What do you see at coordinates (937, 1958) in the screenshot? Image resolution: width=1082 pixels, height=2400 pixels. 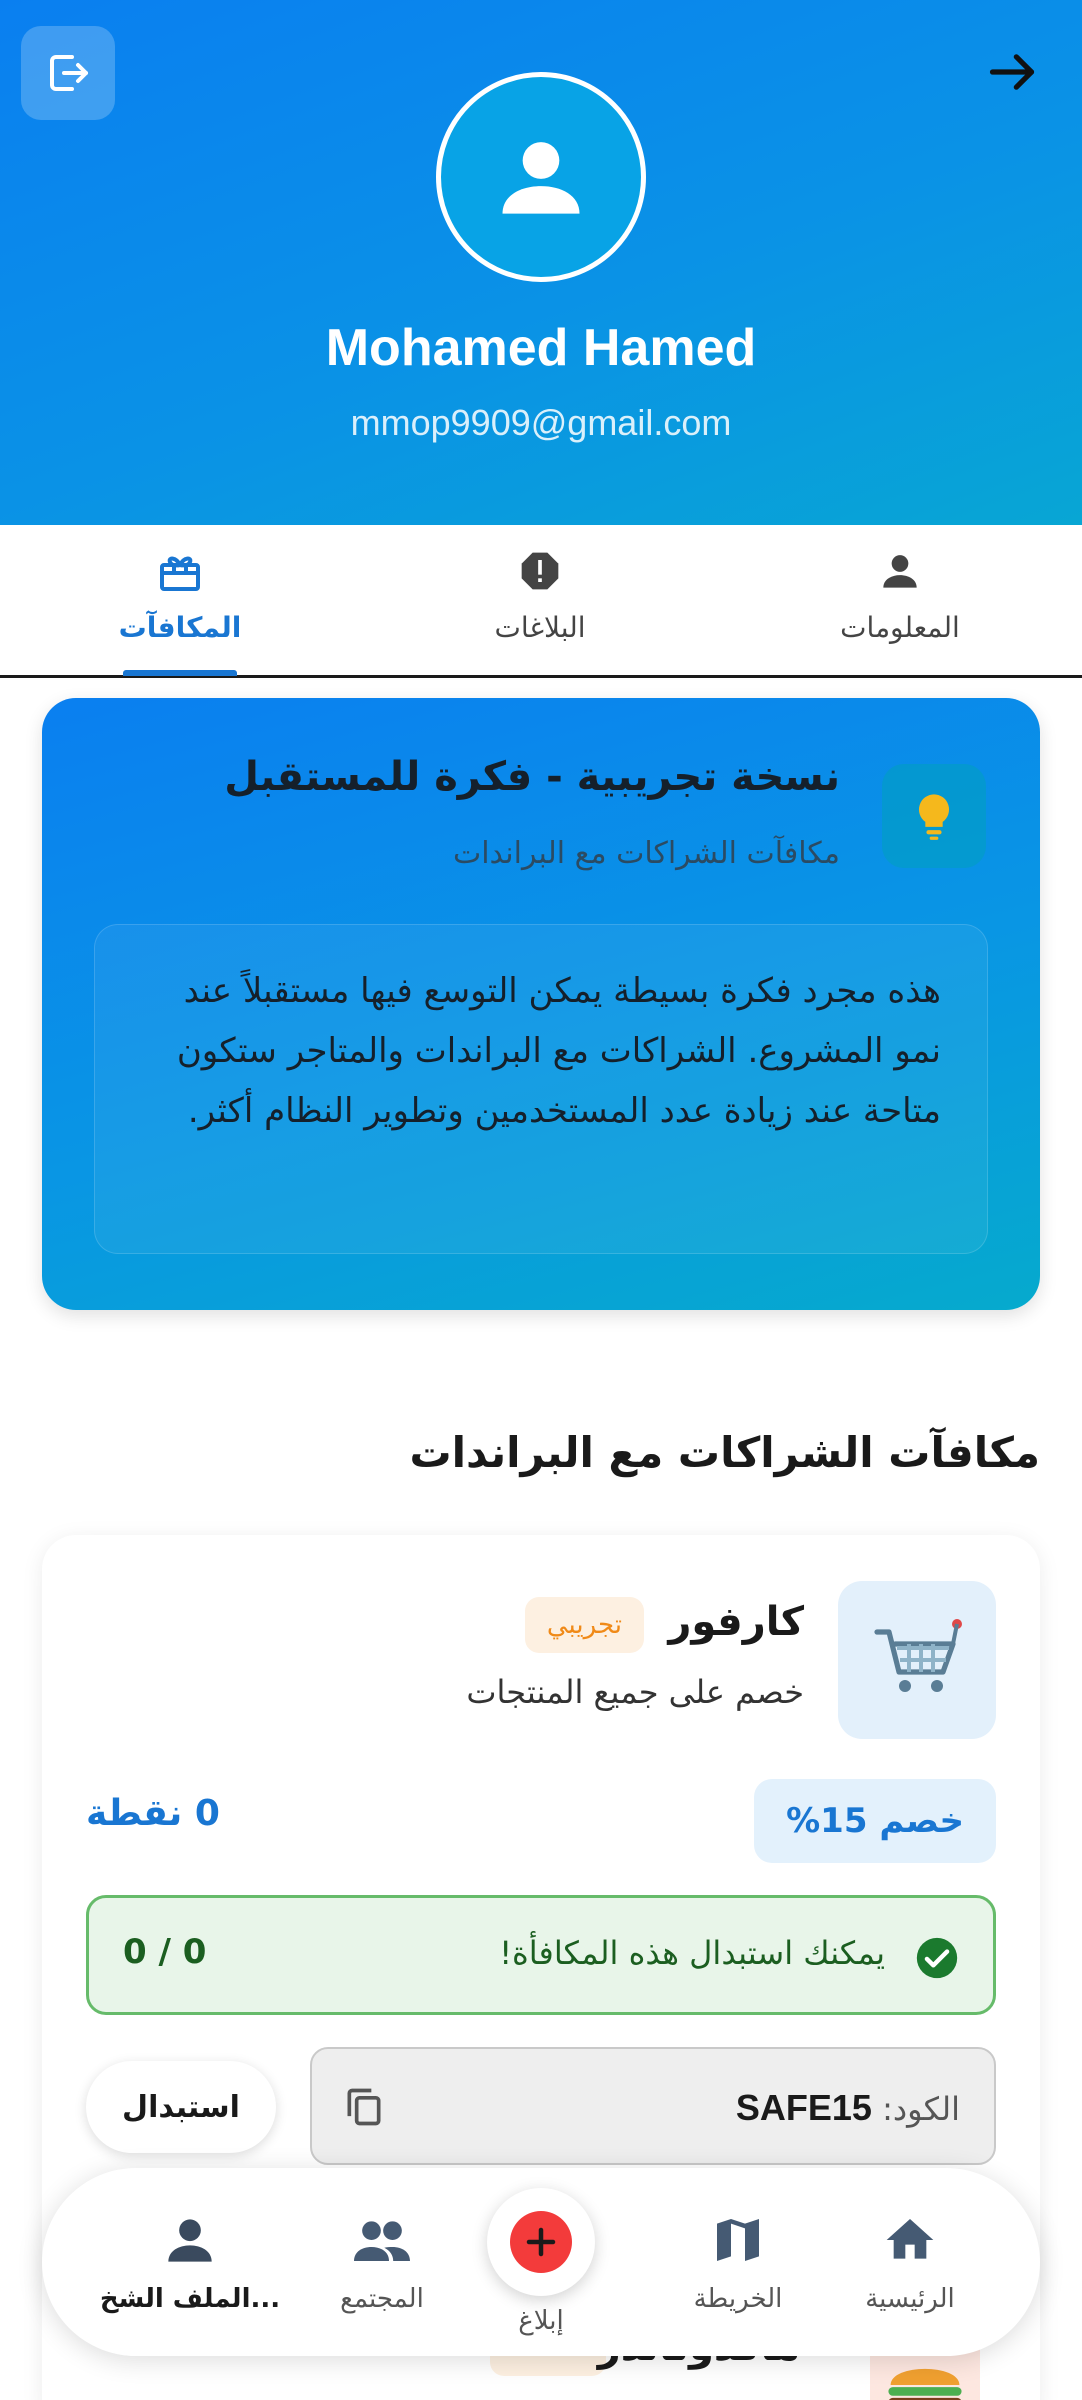 I see `check-circle-icon` at bounding box center [937, 1958].